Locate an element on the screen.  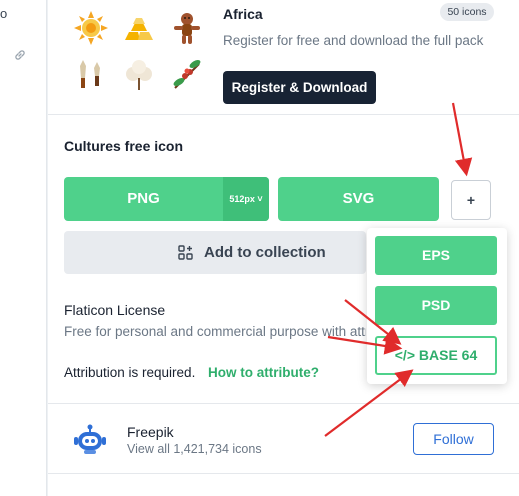
png-download-button: PNG 512px ˅ is located at coordinates (166, 199).